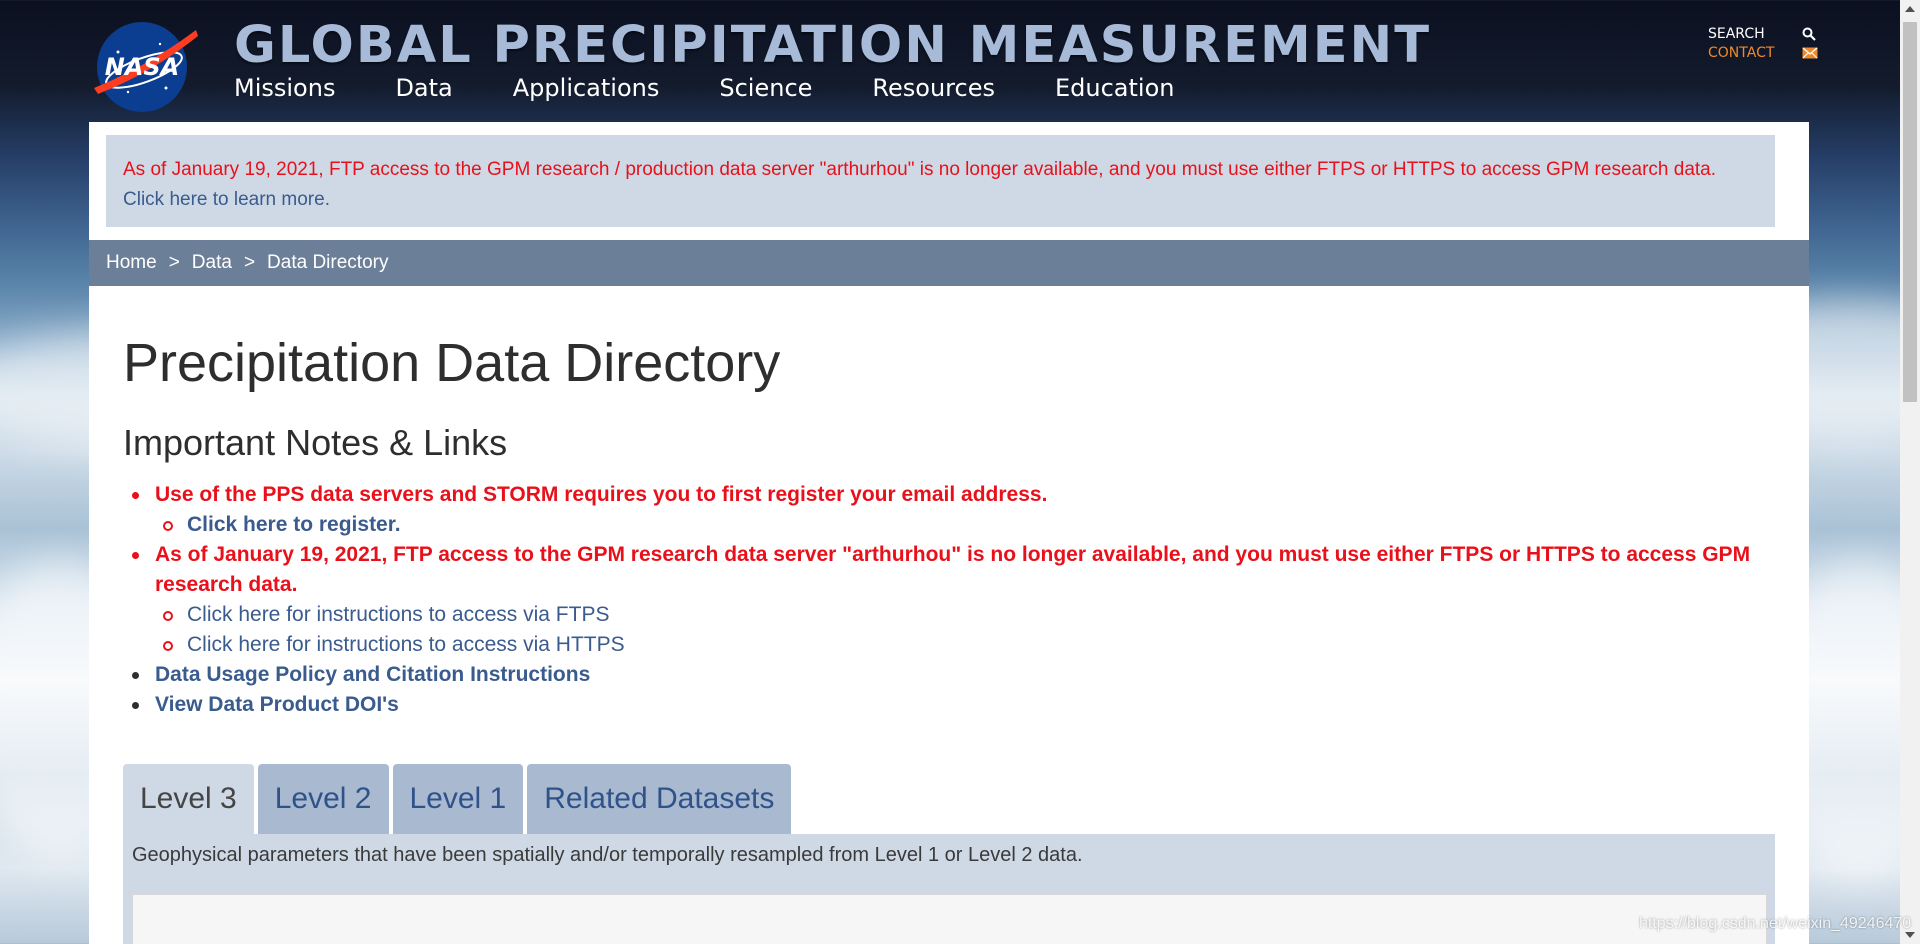 This screenshot has height=944, width=1920. Describe the element at coordinates (452, 363) in the screenshot. I see `page-title: Precipitation Data Directory` at that location.